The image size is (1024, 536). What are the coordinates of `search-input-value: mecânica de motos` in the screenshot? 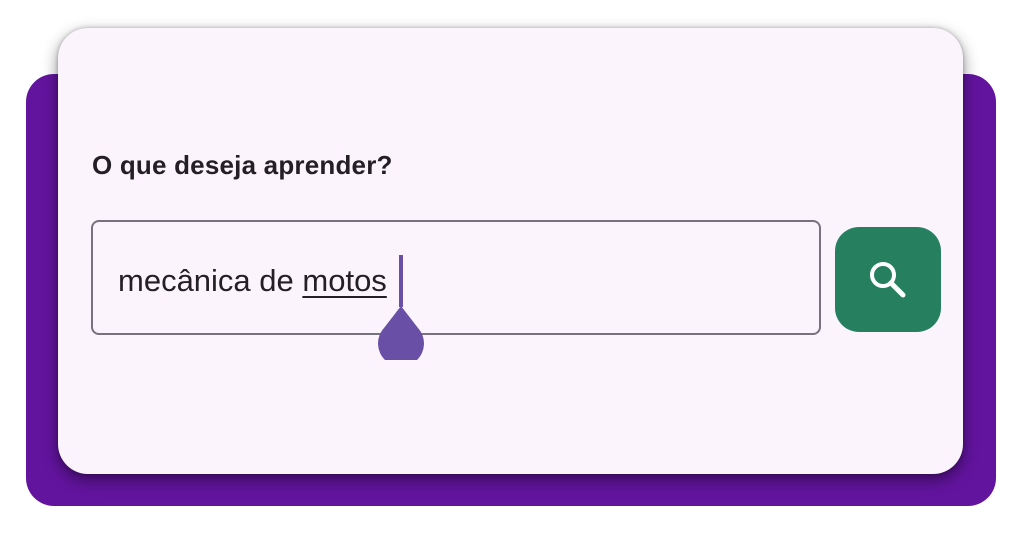 It's located at (252, 281).